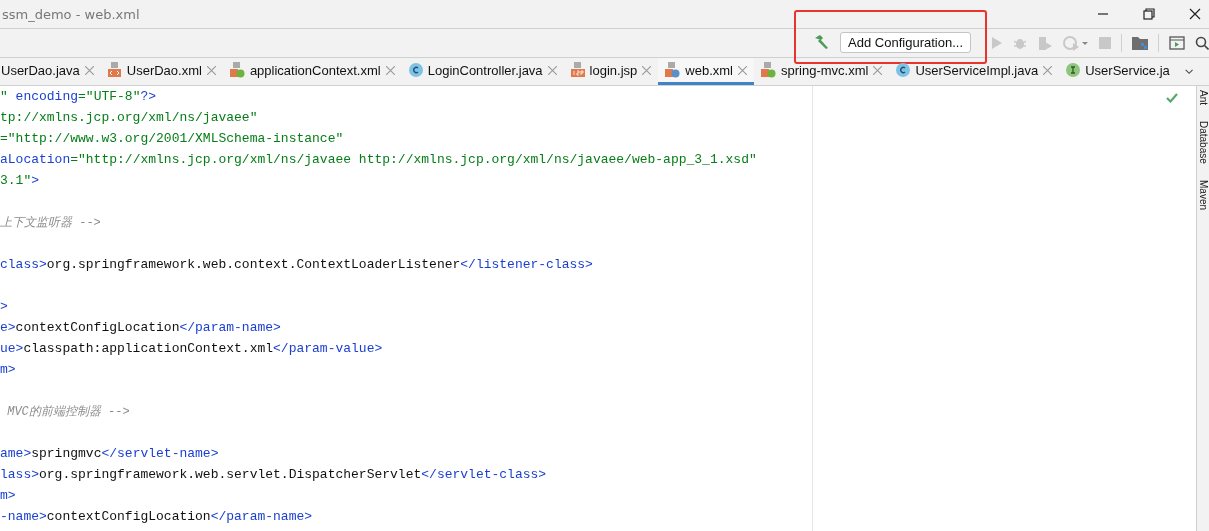 The image size is (1209, 531). What do you see at coordinates (1076, 43) in the screenshot?
I see `profiler-icon` at bounding box center [1076, 43].